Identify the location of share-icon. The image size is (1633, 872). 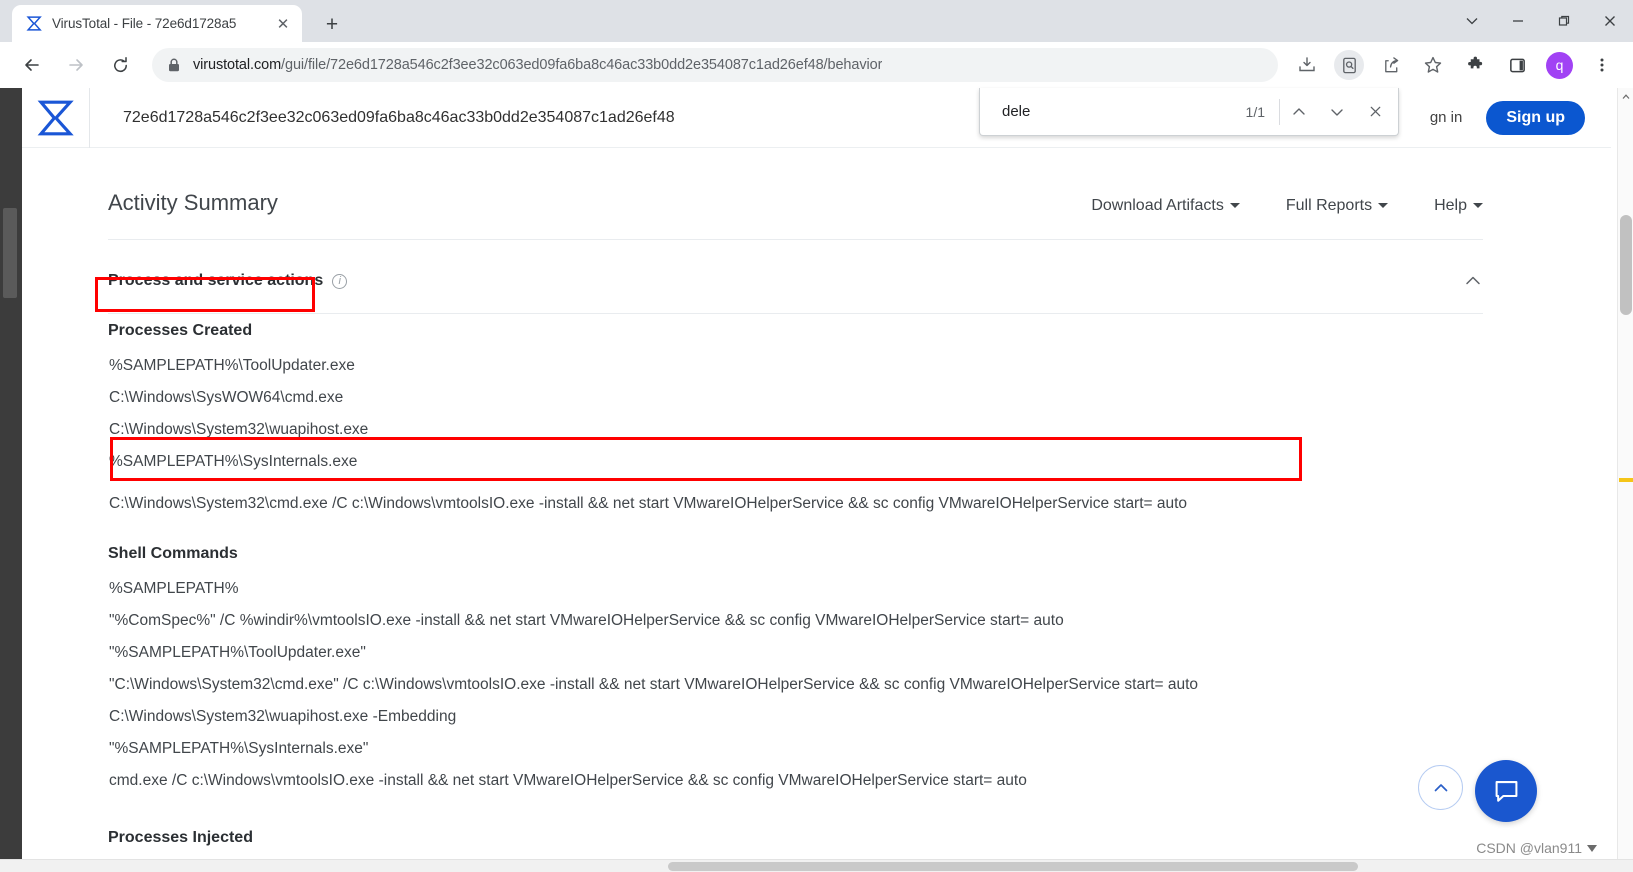
(1391, 65).